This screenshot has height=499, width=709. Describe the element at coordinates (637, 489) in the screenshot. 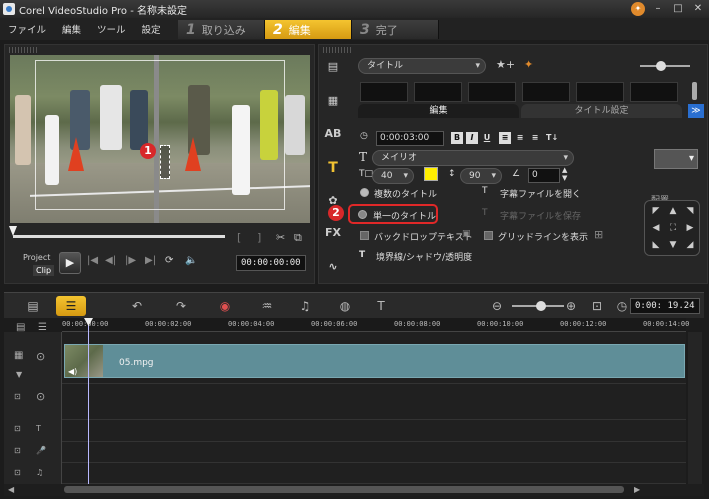

I see `scroll-right-icon: ▶` at that location.